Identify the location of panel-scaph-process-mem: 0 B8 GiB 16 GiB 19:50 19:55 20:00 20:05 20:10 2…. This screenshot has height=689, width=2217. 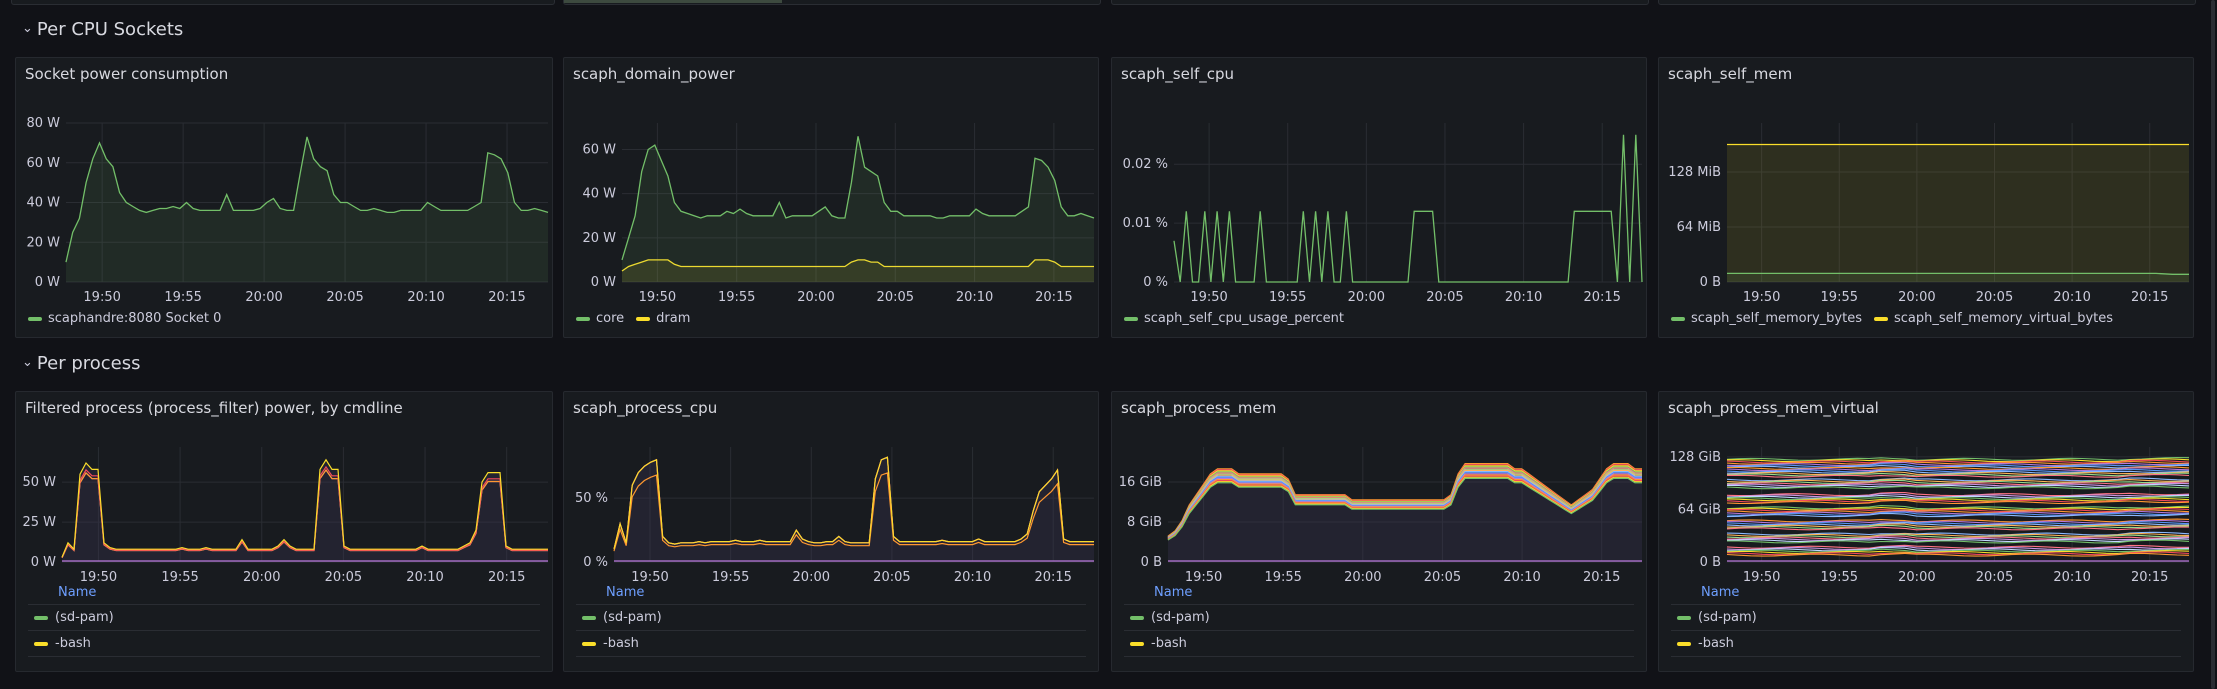
(1379, 531).